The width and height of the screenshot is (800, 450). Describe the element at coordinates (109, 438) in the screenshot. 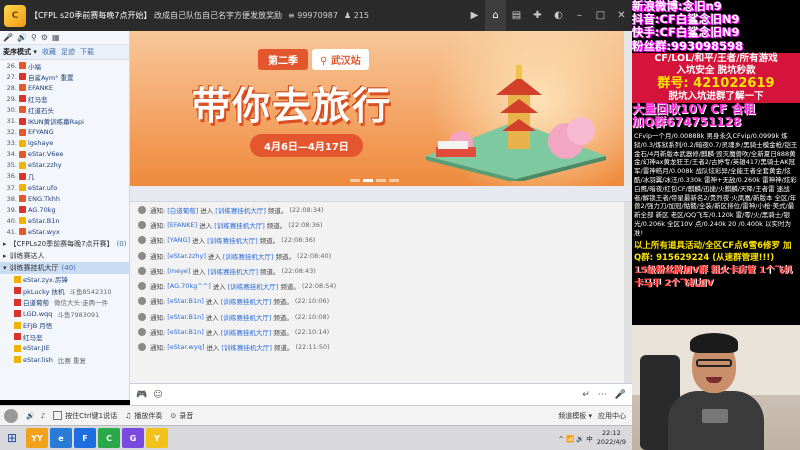

I see `taskbar-app: C` at that location.